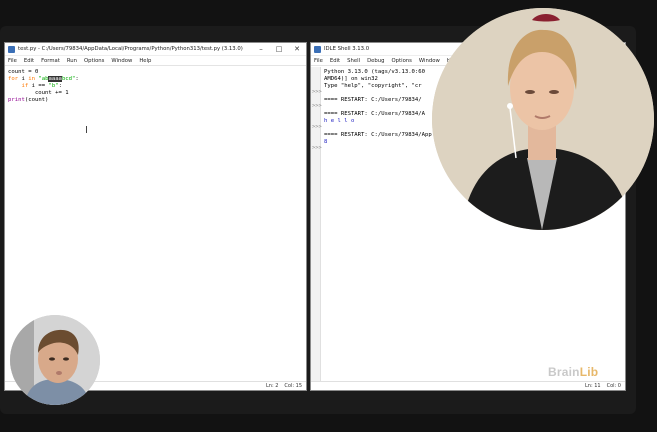  Describe the element at coordinates (23, 79) in the screenshot. I see `code-token: i` at that location.